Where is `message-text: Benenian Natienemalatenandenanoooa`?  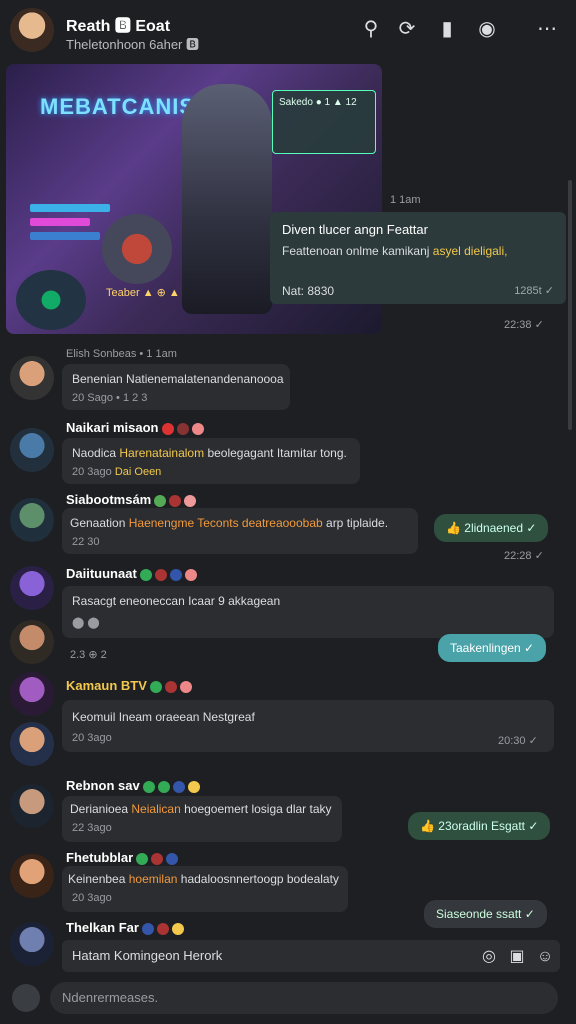 message-text: Benenian Natienemalatenandenanoooa is located at coordinates (178, 379).